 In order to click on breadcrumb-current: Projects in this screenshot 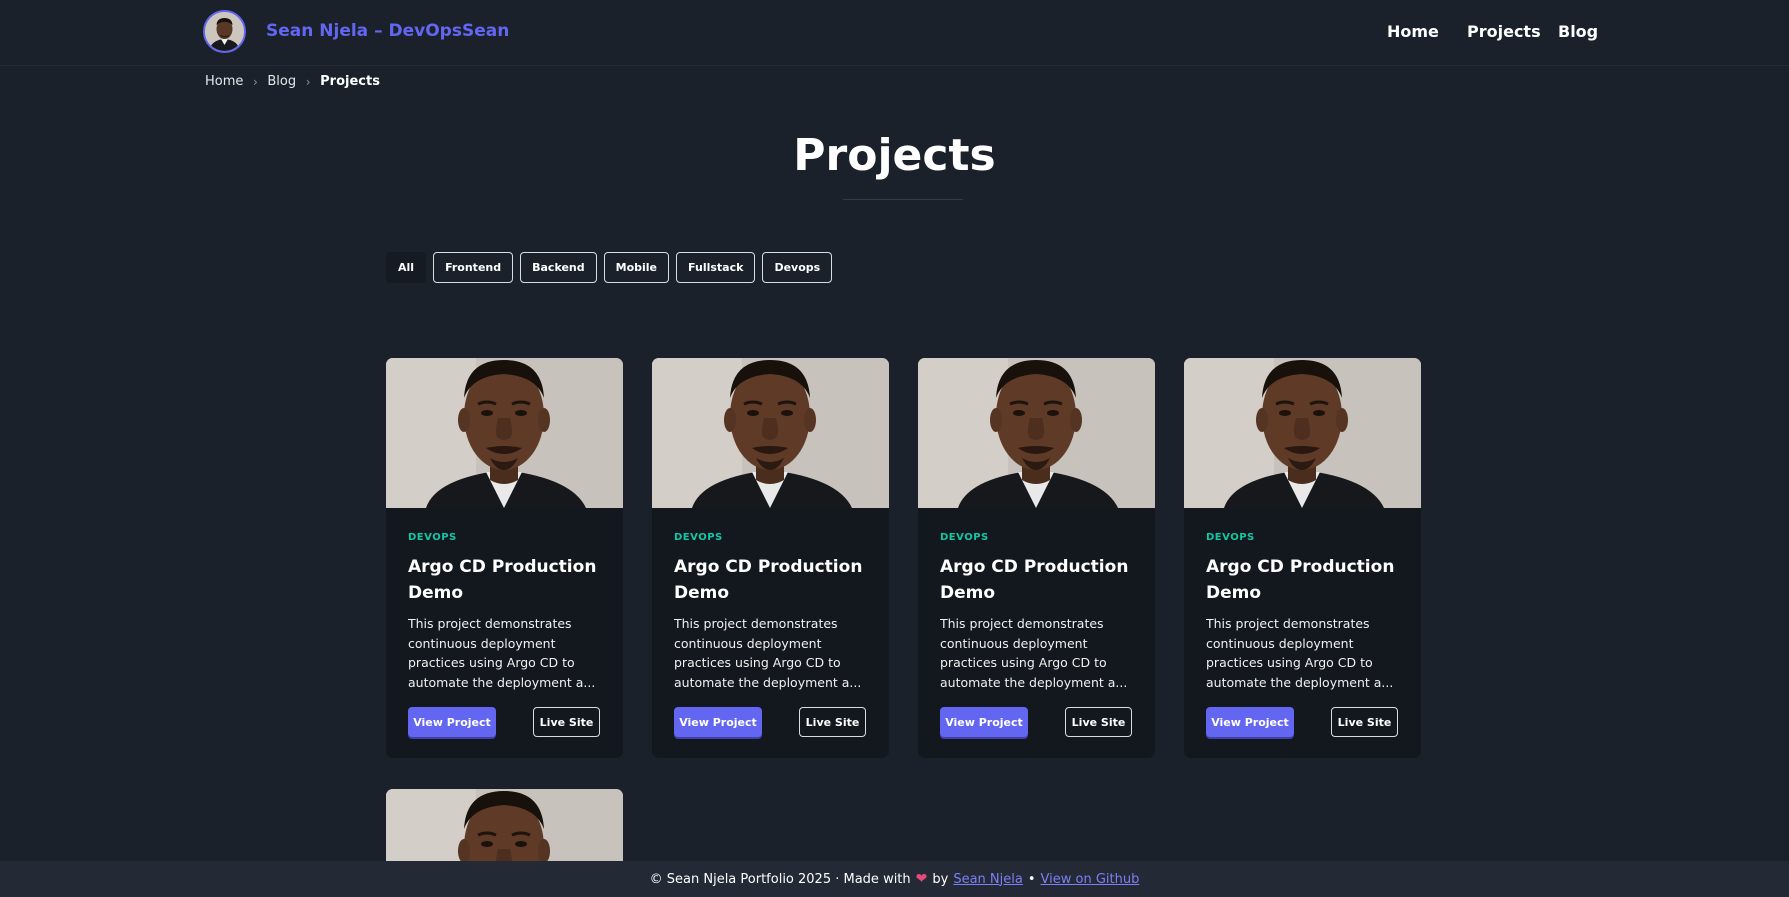, I will do `click(350, 81)`.